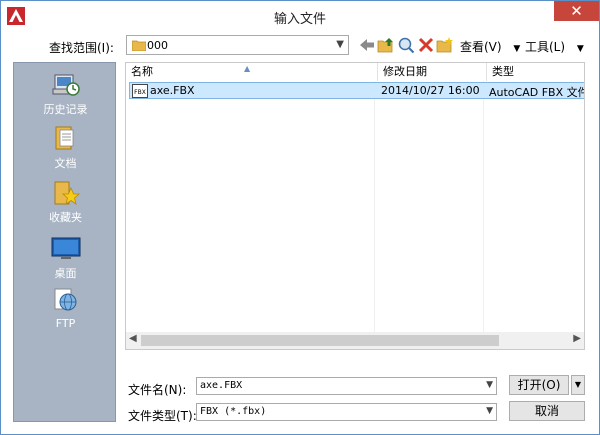 The width and height of the screenshot is (600, 435). What do you see at coordinates (547, 411) in the screenshot?
I see `cancel-button: 取消` at bounding box center [547, 411].